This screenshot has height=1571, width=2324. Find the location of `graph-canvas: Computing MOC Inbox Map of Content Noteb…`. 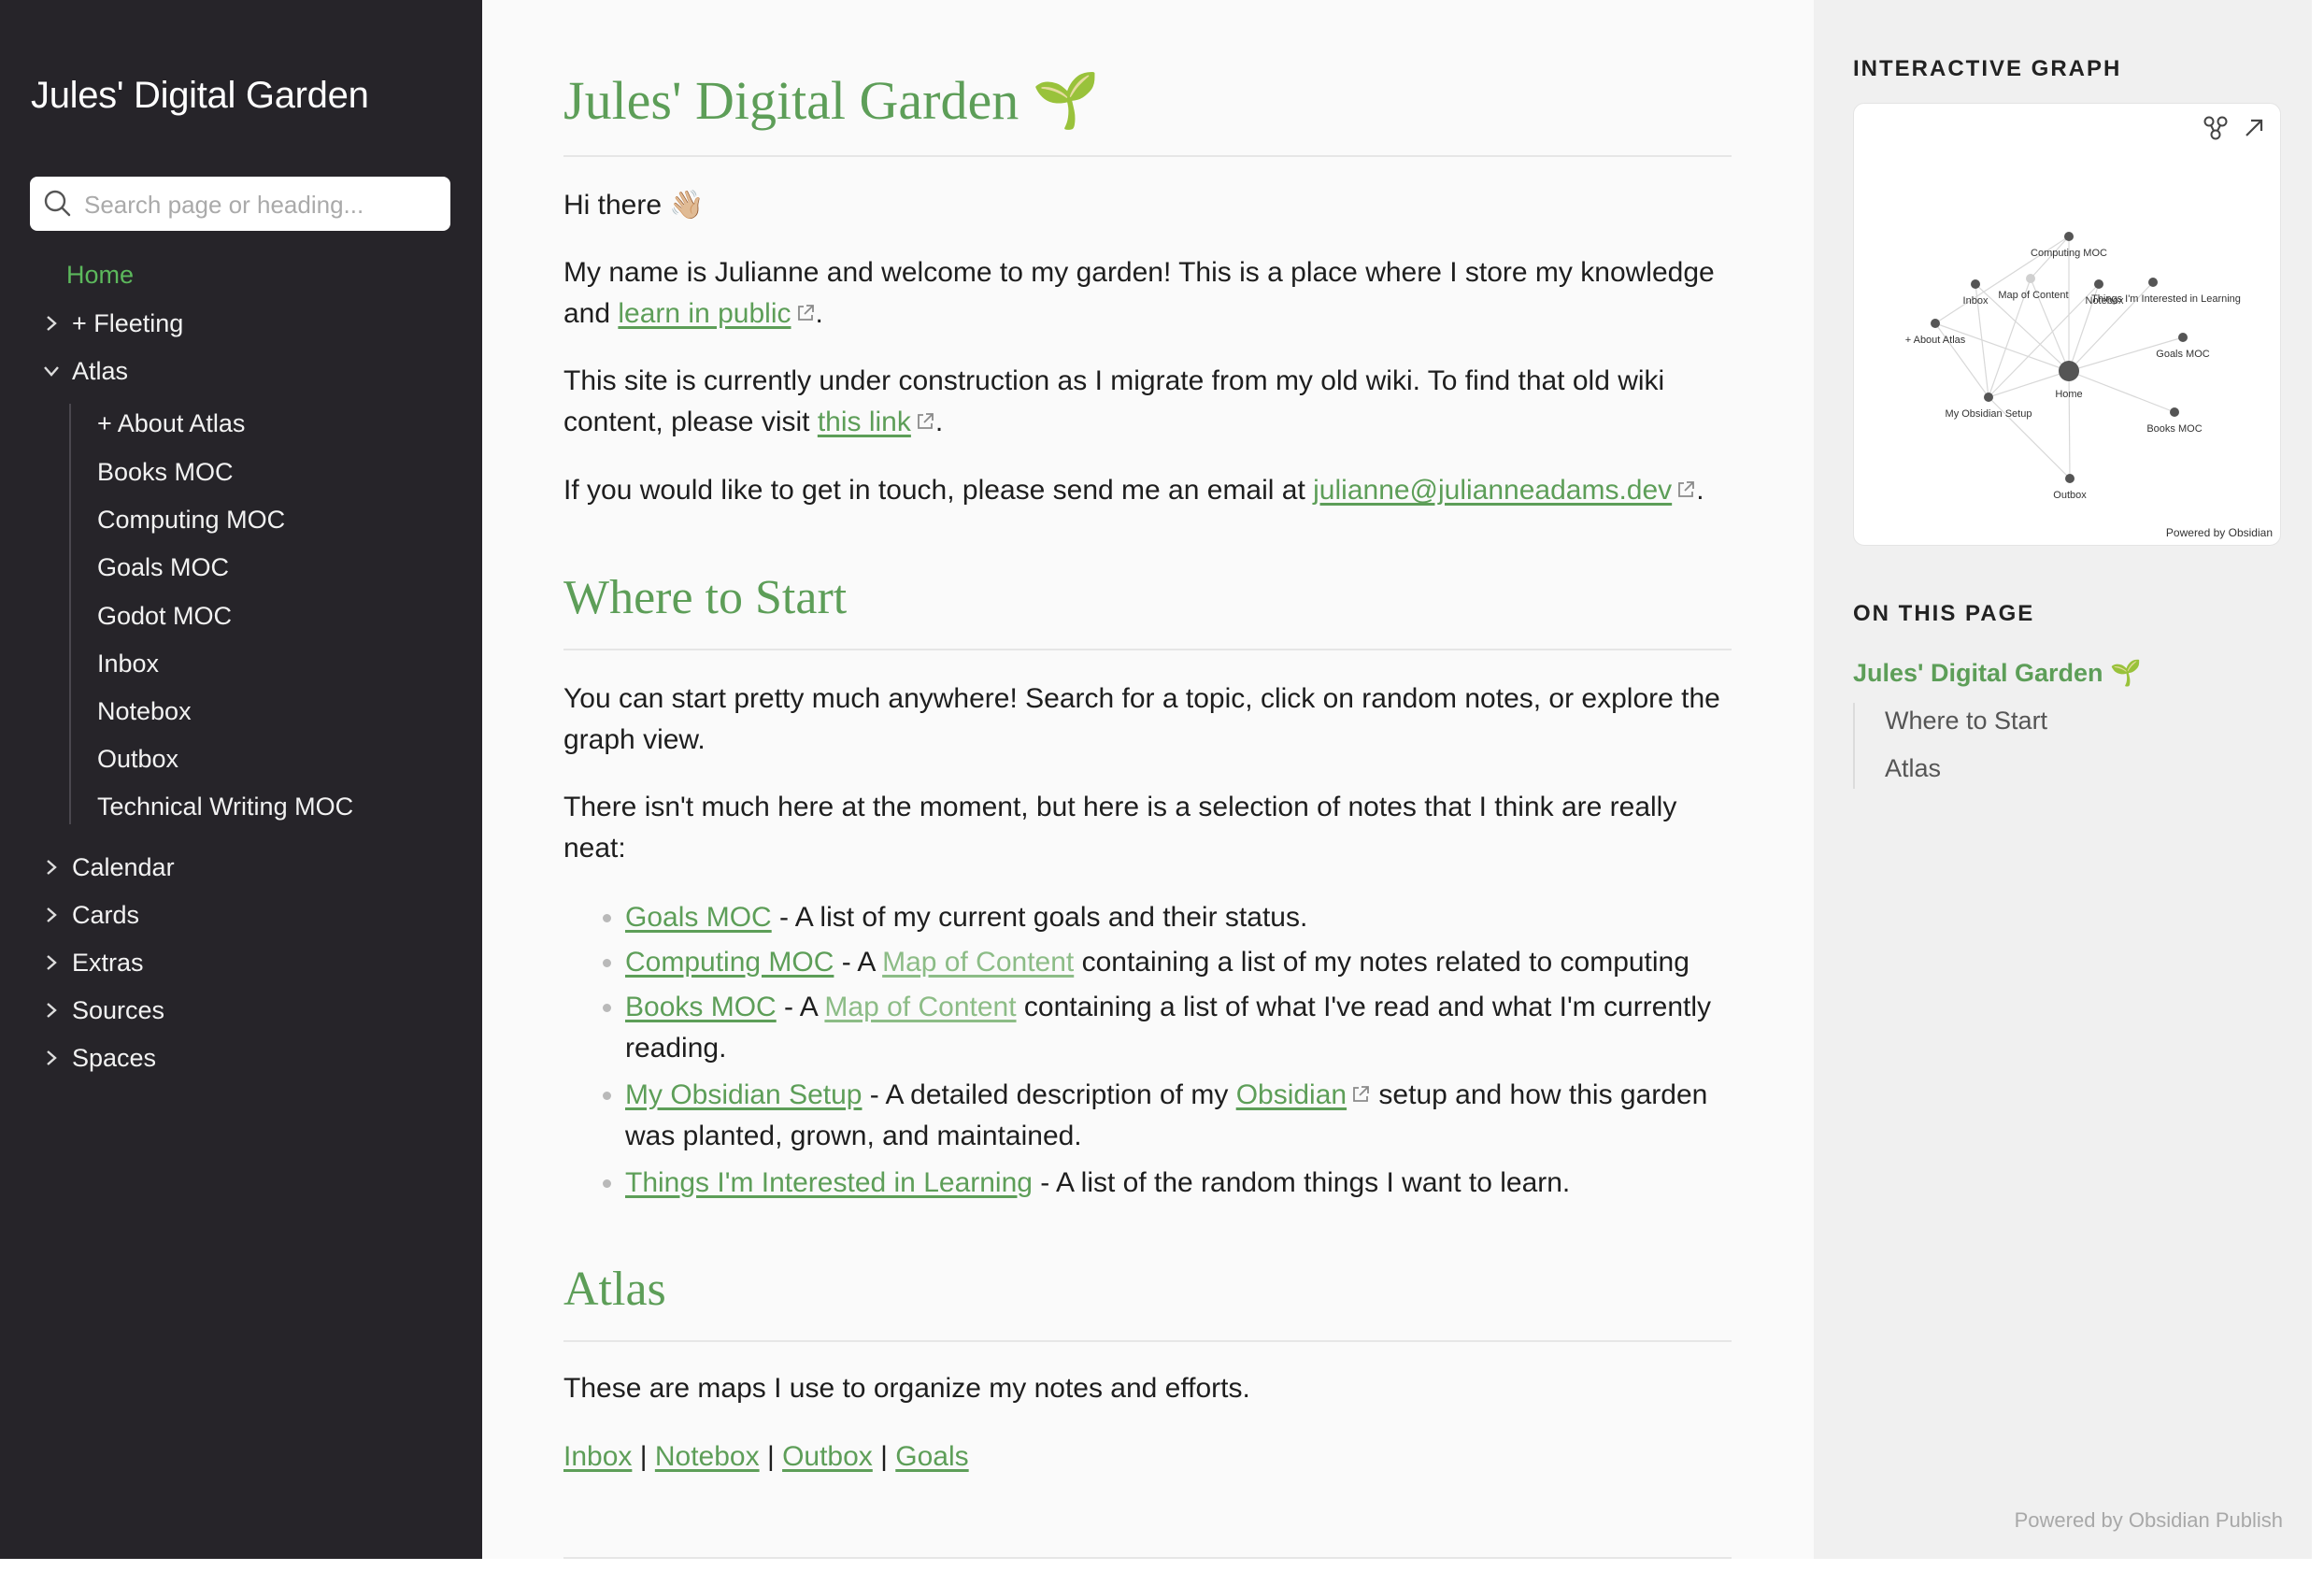

graph-canvas: Computing MOC Inbox Map of Content Noteb… is located at coordinates (2067, 324).